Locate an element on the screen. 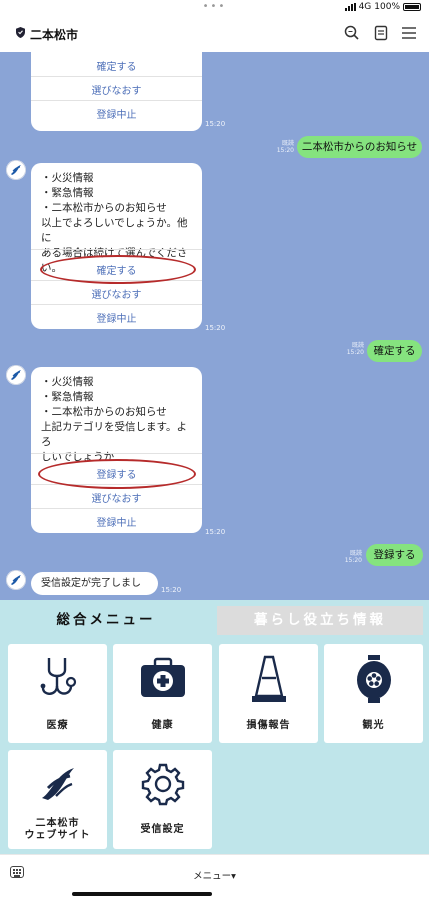 The image size is (429, 900). menu-icon is located at coordinates (409, 33).